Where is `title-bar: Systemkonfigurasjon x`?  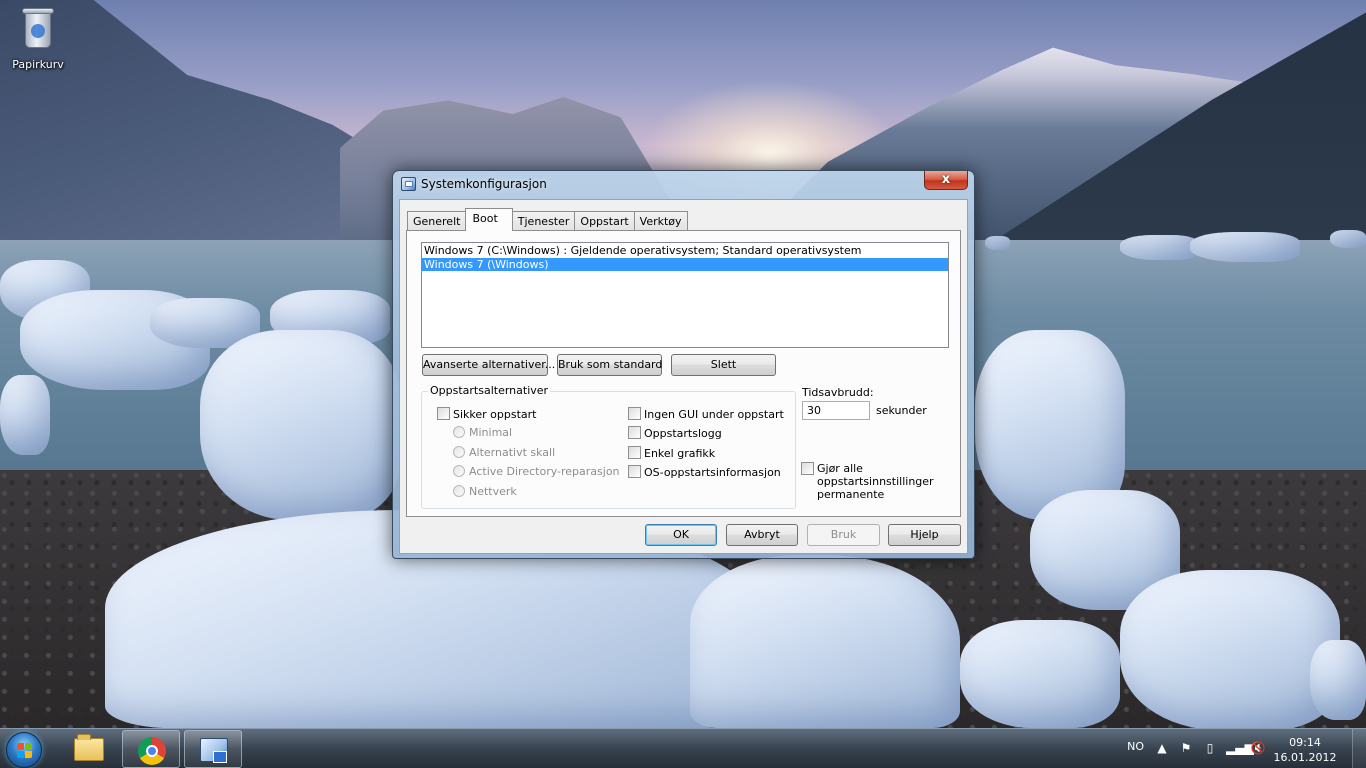
title-bar: Systemkonfigurasjon x is located at coordinates (683, 184).